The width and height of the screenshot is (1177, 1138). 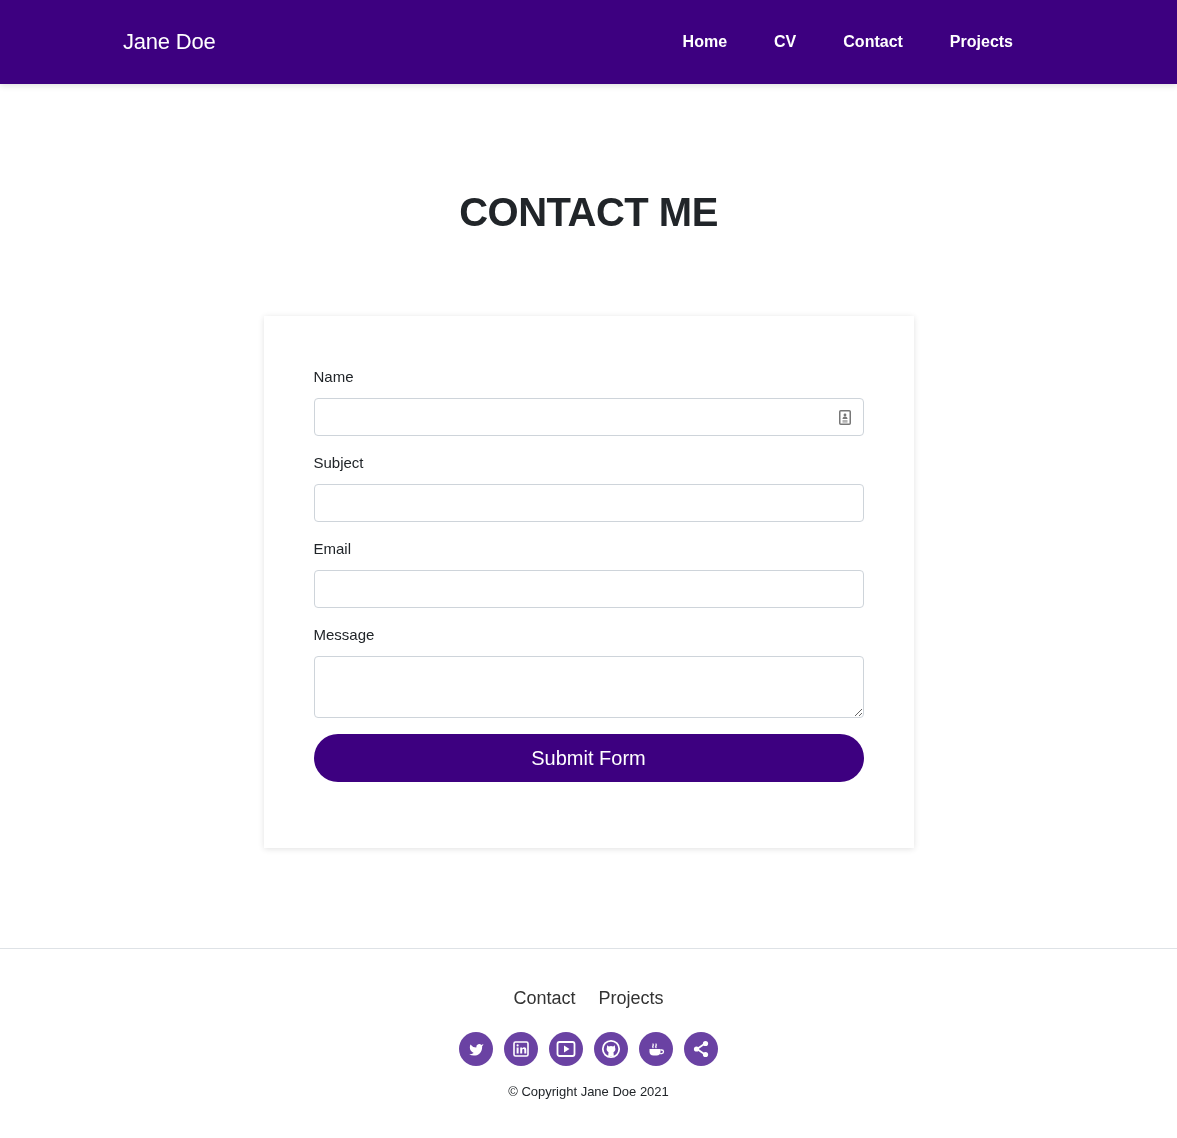 What do you see at coordinates (476, 1049) in the screenshot?
I see `bird-icon` at bounding box center [476, 1049].